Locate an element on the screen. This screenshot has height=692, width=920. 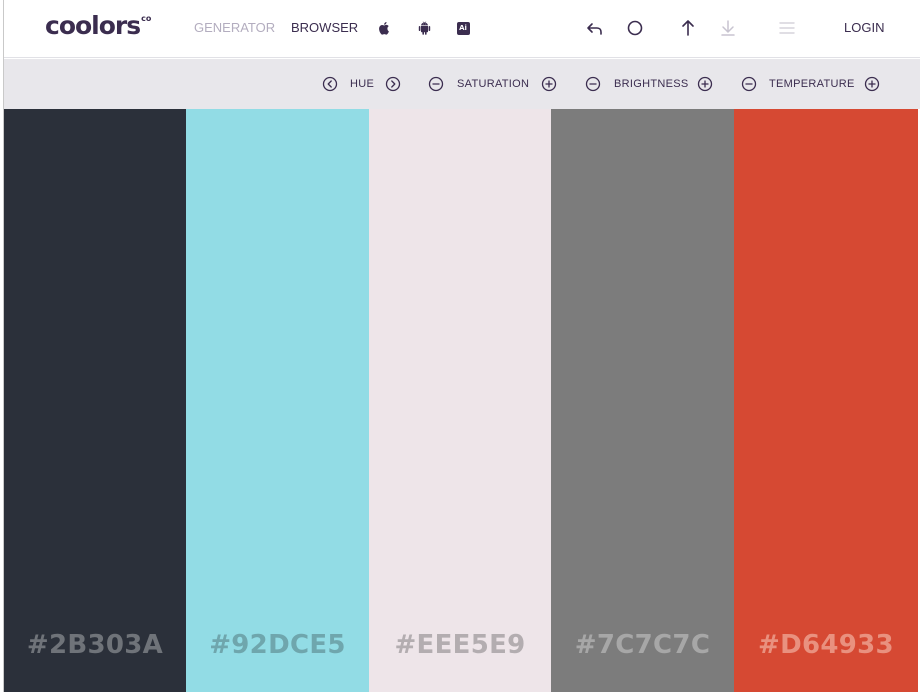
temperature-label: TEMPERATURE is located at coordinates (812, 84).